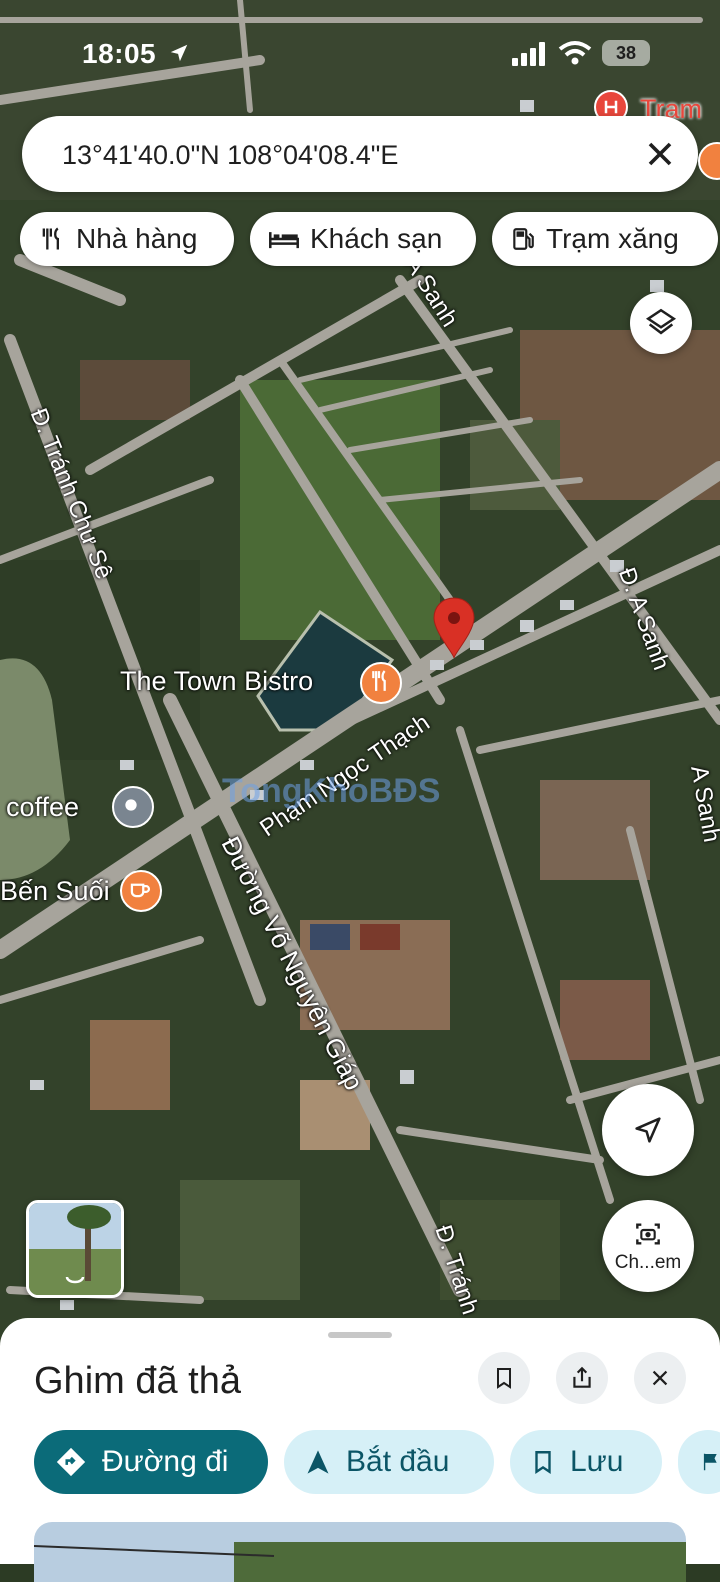  Describe the element at coordinates (660, 154) in the screenshot. I see `clear-search-icon` at that location.